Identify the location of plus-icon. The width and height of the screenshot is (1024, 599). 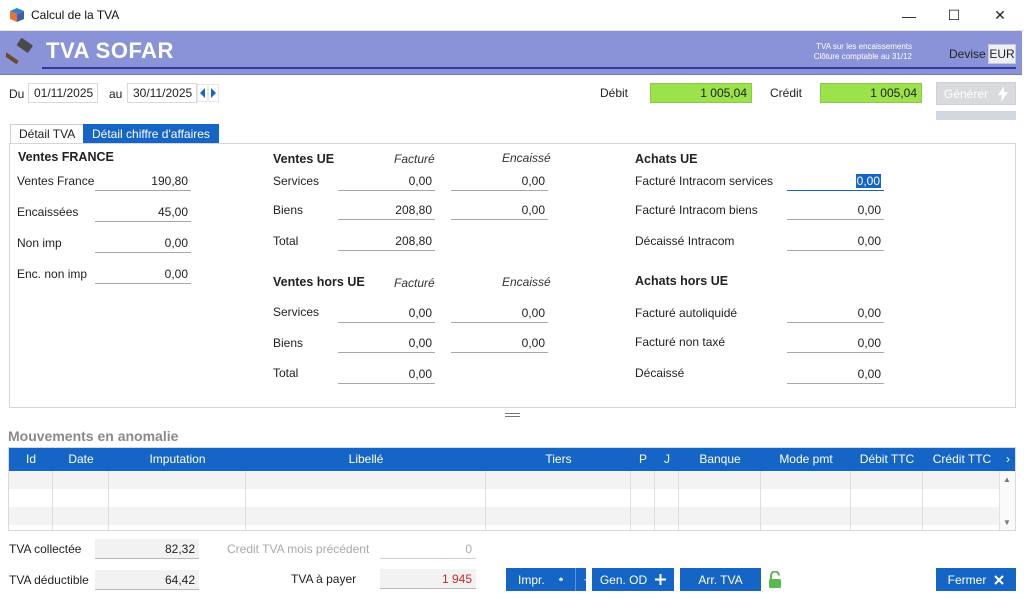
(661, 579).